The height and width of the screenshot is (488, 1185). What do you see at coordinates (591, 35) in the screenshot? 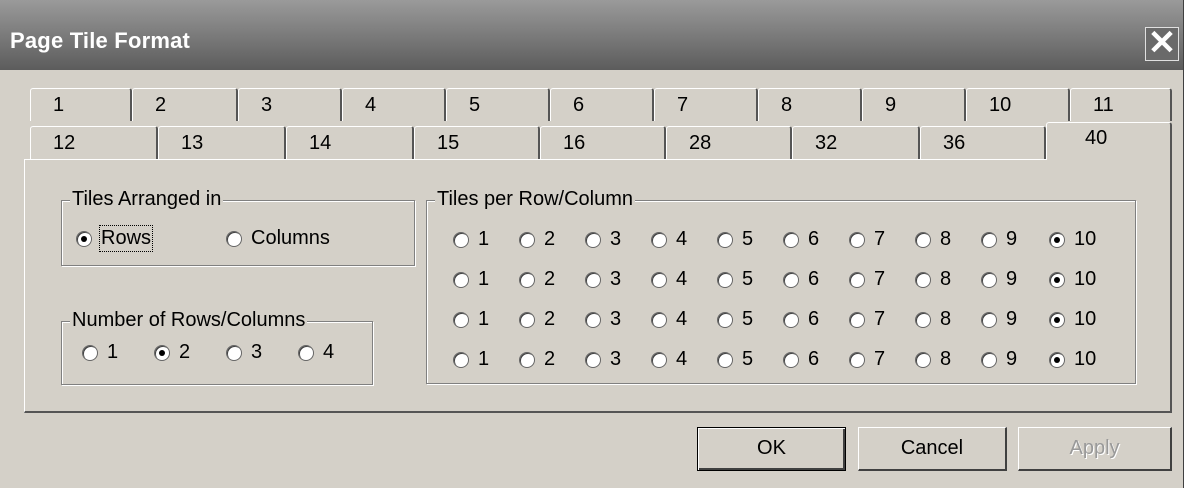
I see `title-bar: Page Tile Format ✕` at bounding box center [591, 35].